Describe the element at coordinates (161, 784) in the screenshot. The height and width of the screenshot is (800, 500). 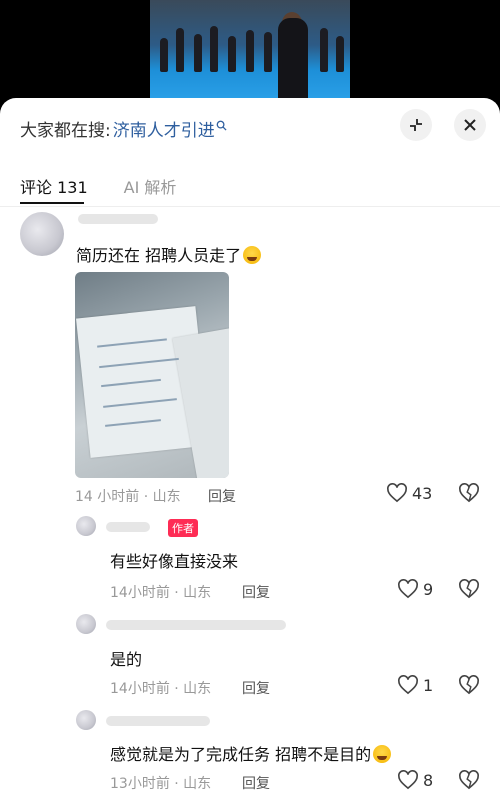
I see `comment-meta: 13小时前 · 山东` at that location.